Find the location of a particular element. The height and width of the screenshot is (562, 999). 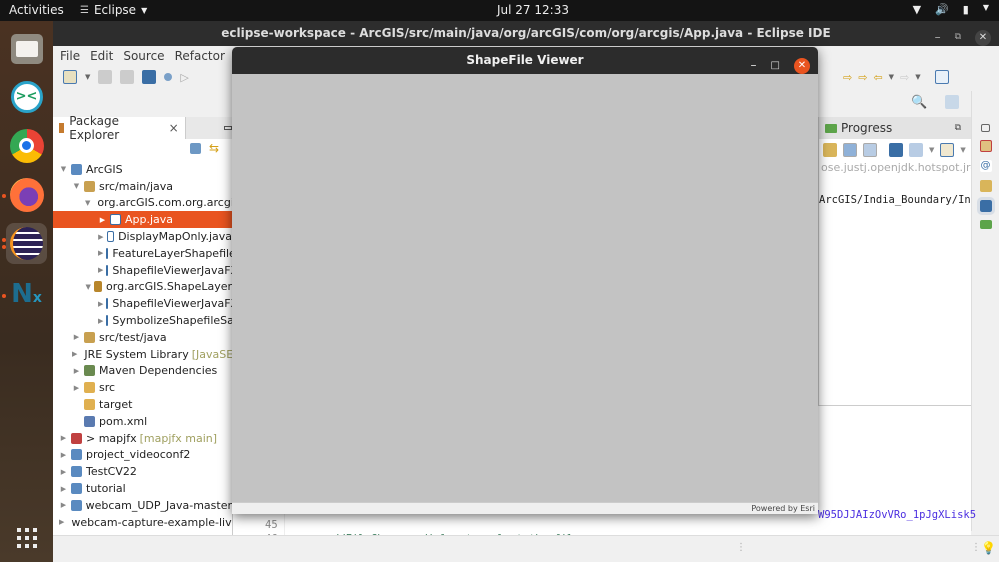

back-icon: ⇦ is located at coordinates (877, 77).